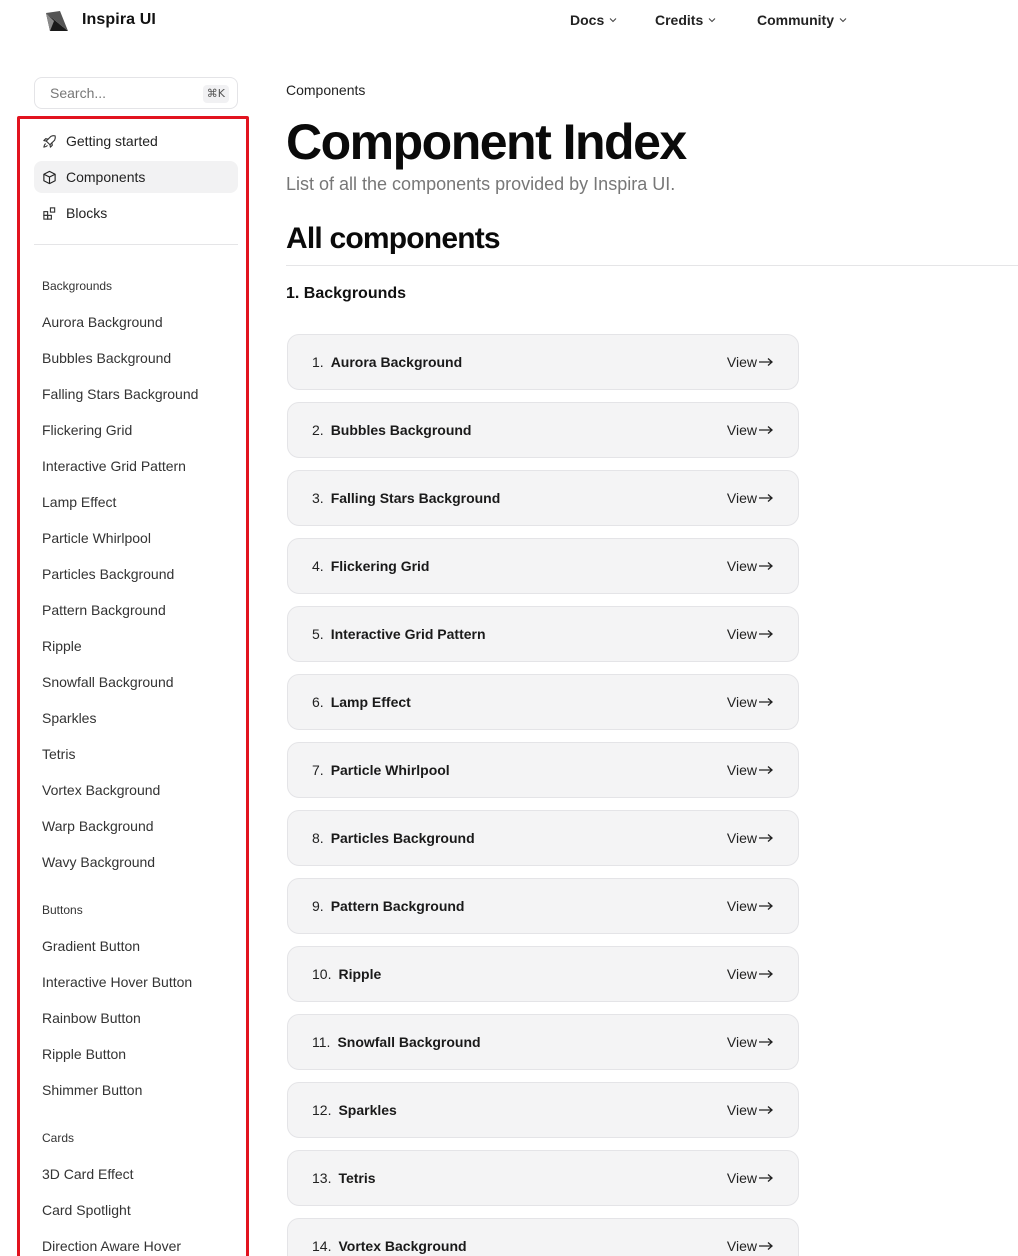 The width and height of the screenshot is (1018, 1256). What do you see at coordinates (101, 790) in the screenshot?
I see `sidebar-item-vortex-background: Vortex Background` at bounding box center [101, 790].